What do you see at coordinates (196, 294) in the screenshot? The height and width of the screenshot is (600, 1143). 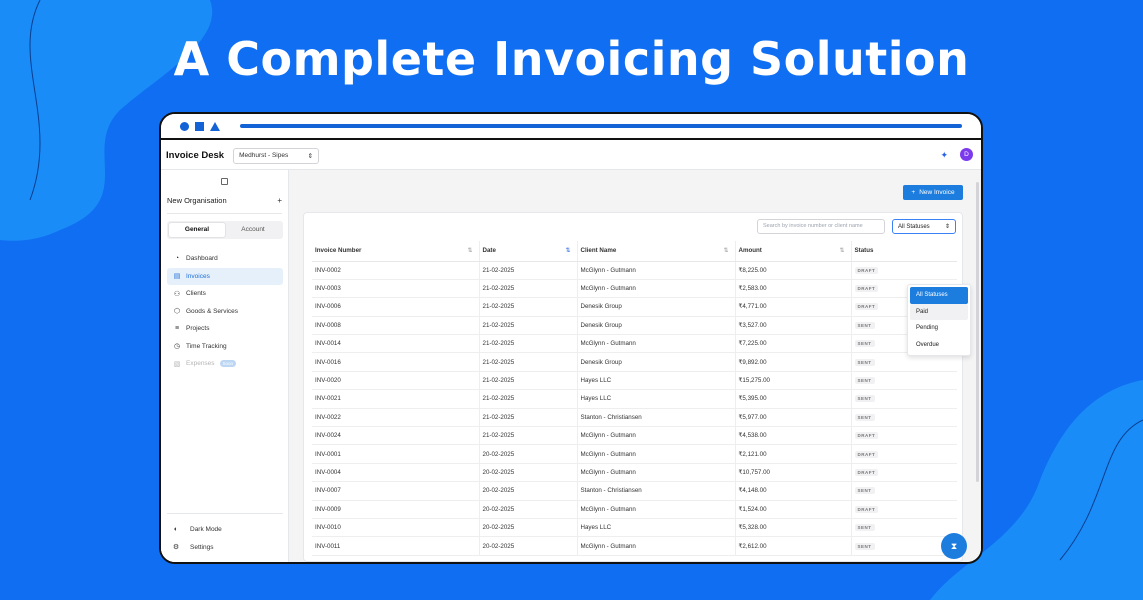 I see `sidebar-item-label: Clients` at bounding box center [196, 294].